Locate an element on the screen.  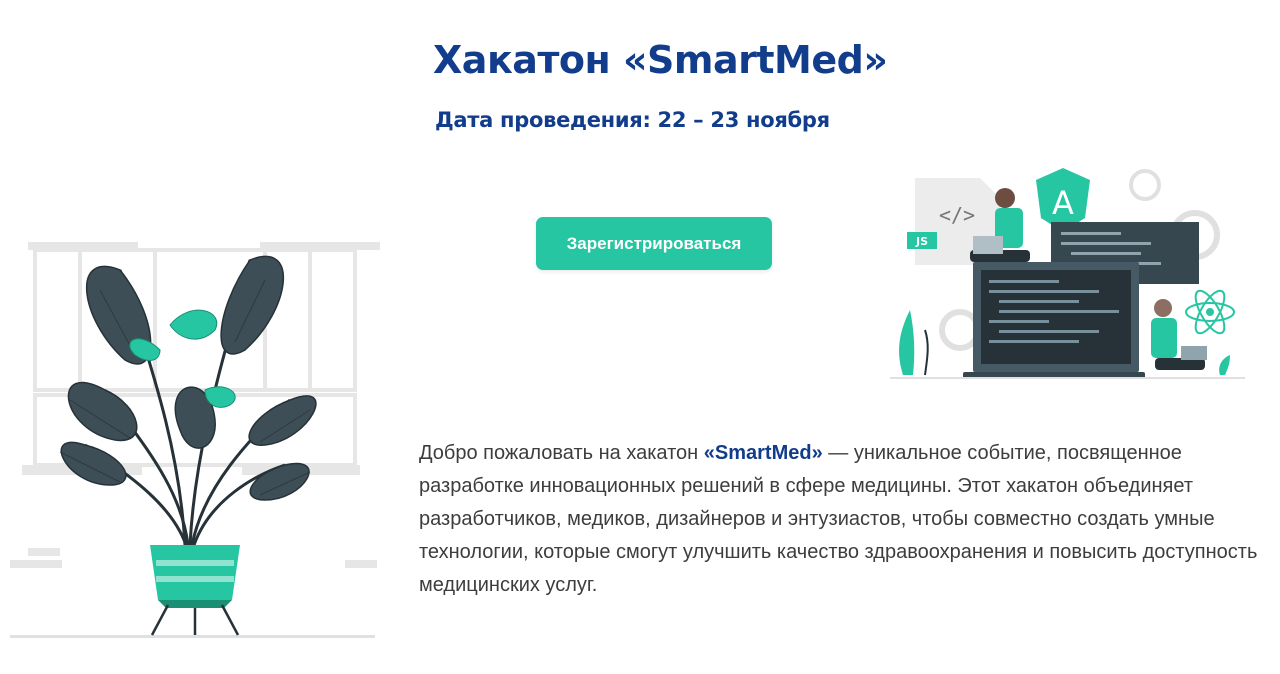
intro-text-start: Добро пожаловать на хакатон is located at coordinates (561, 453).